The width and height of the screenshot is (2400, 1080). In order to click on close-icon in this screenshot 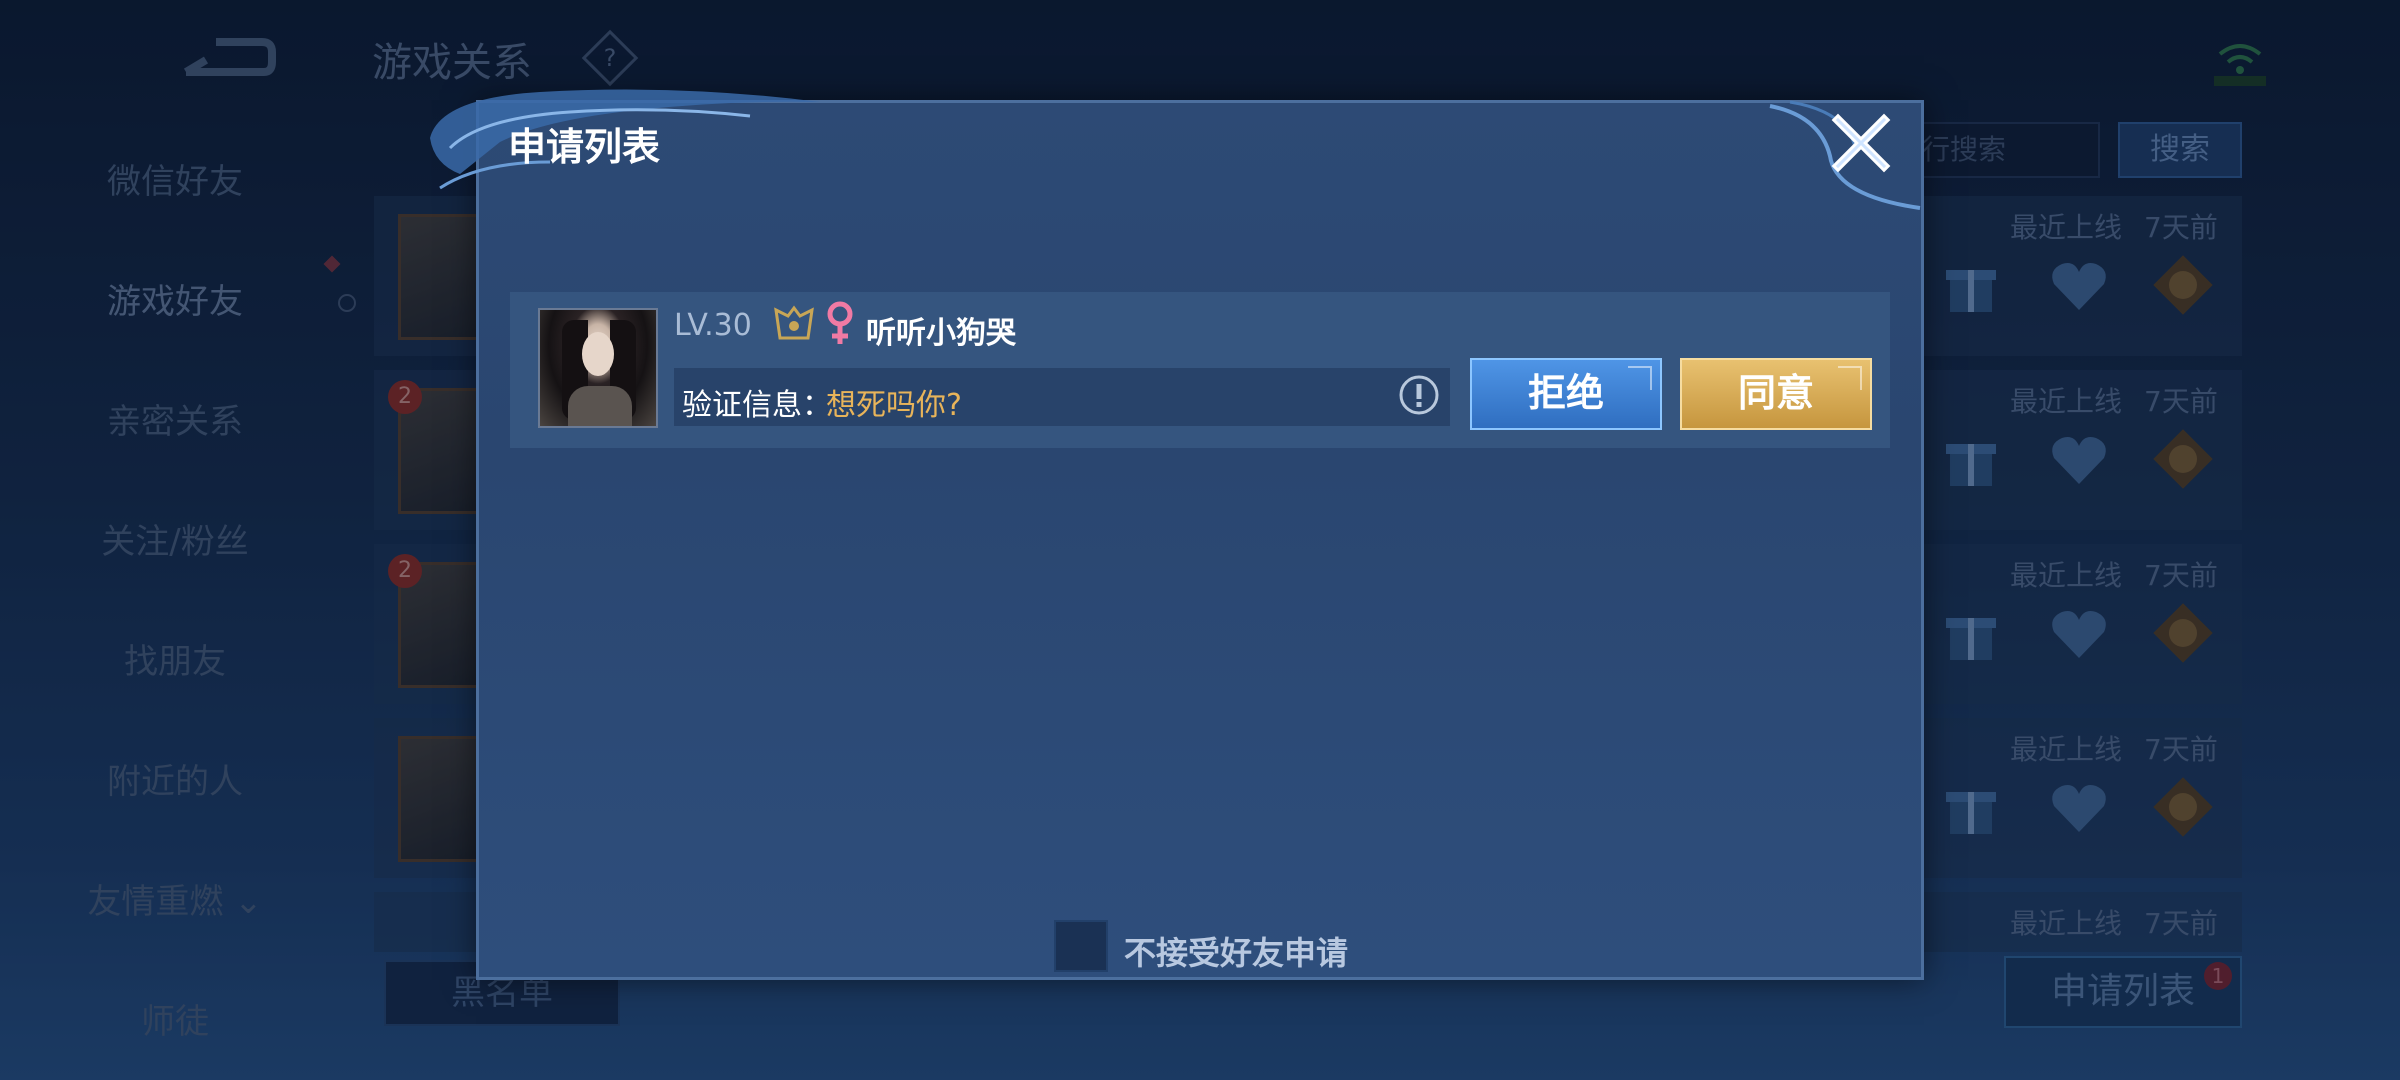, I will do `click(1861, 143)`.